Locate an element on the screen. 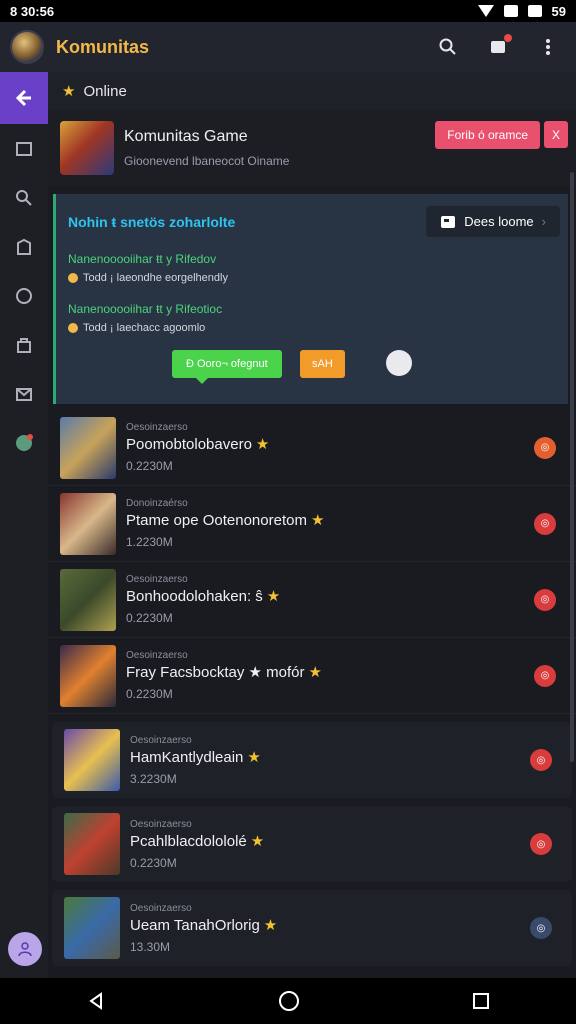 Image resolution: width=576 pixels, height=1024 pixels. home-circle-icon is located at coordinates (289, 1001).